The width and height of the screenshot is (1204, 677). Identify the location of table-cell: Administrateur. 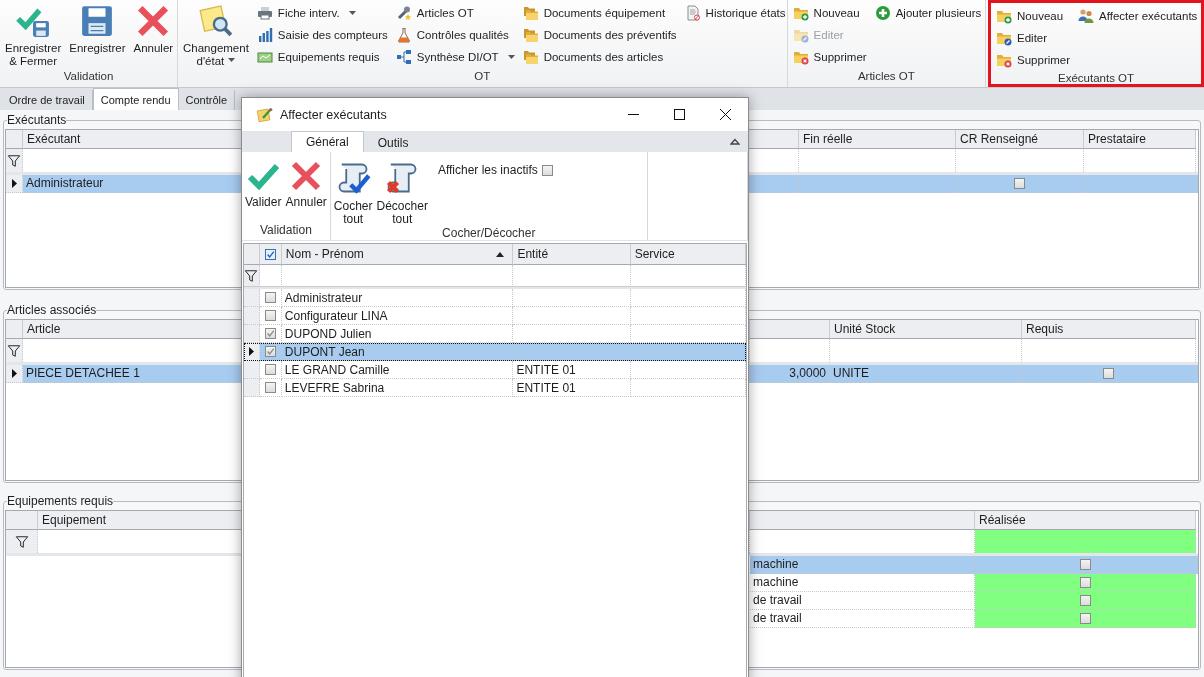
(397, 298).